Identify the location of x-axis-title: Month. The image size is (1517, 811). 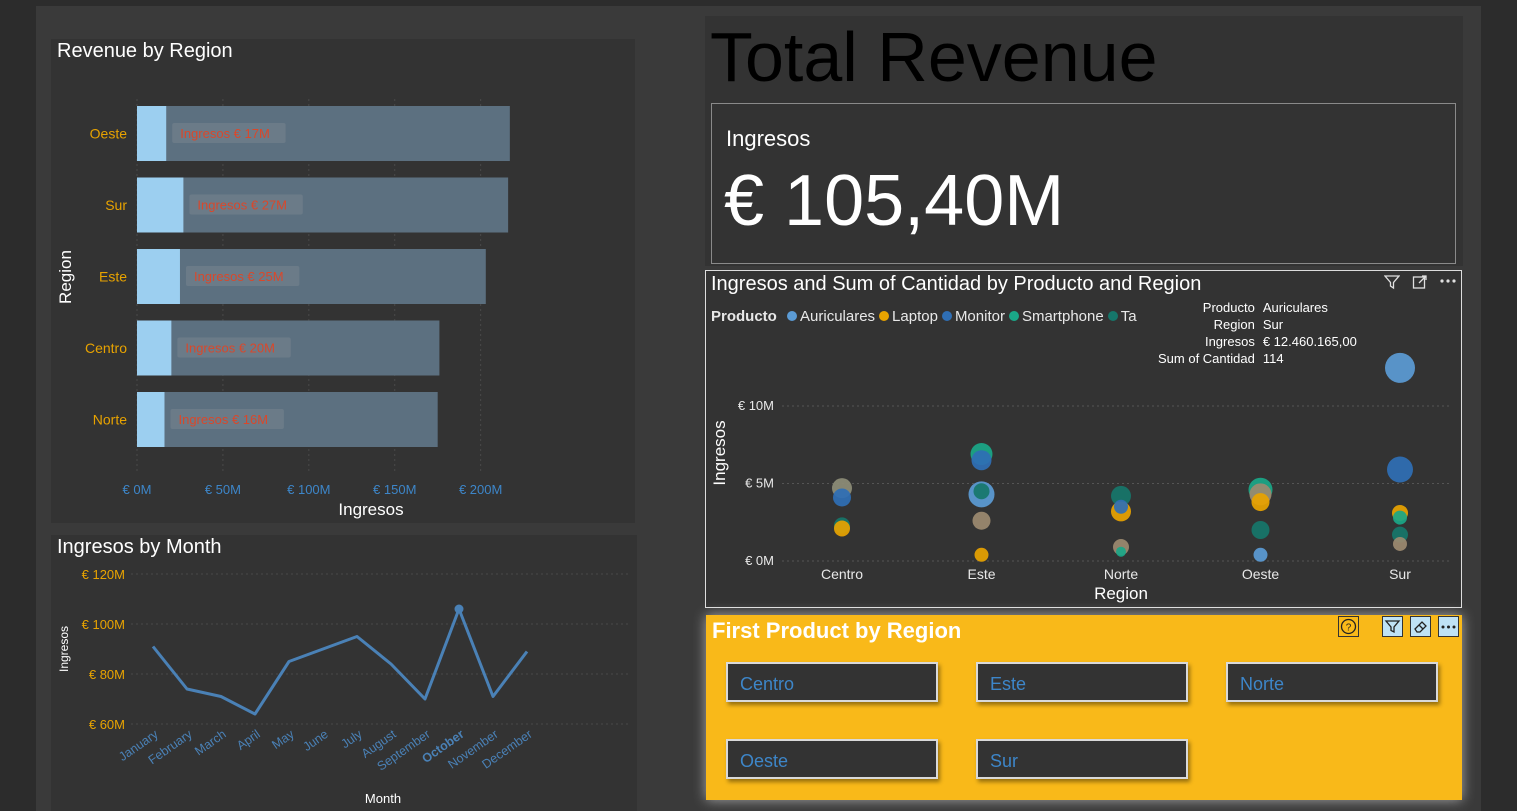
(383, 798).